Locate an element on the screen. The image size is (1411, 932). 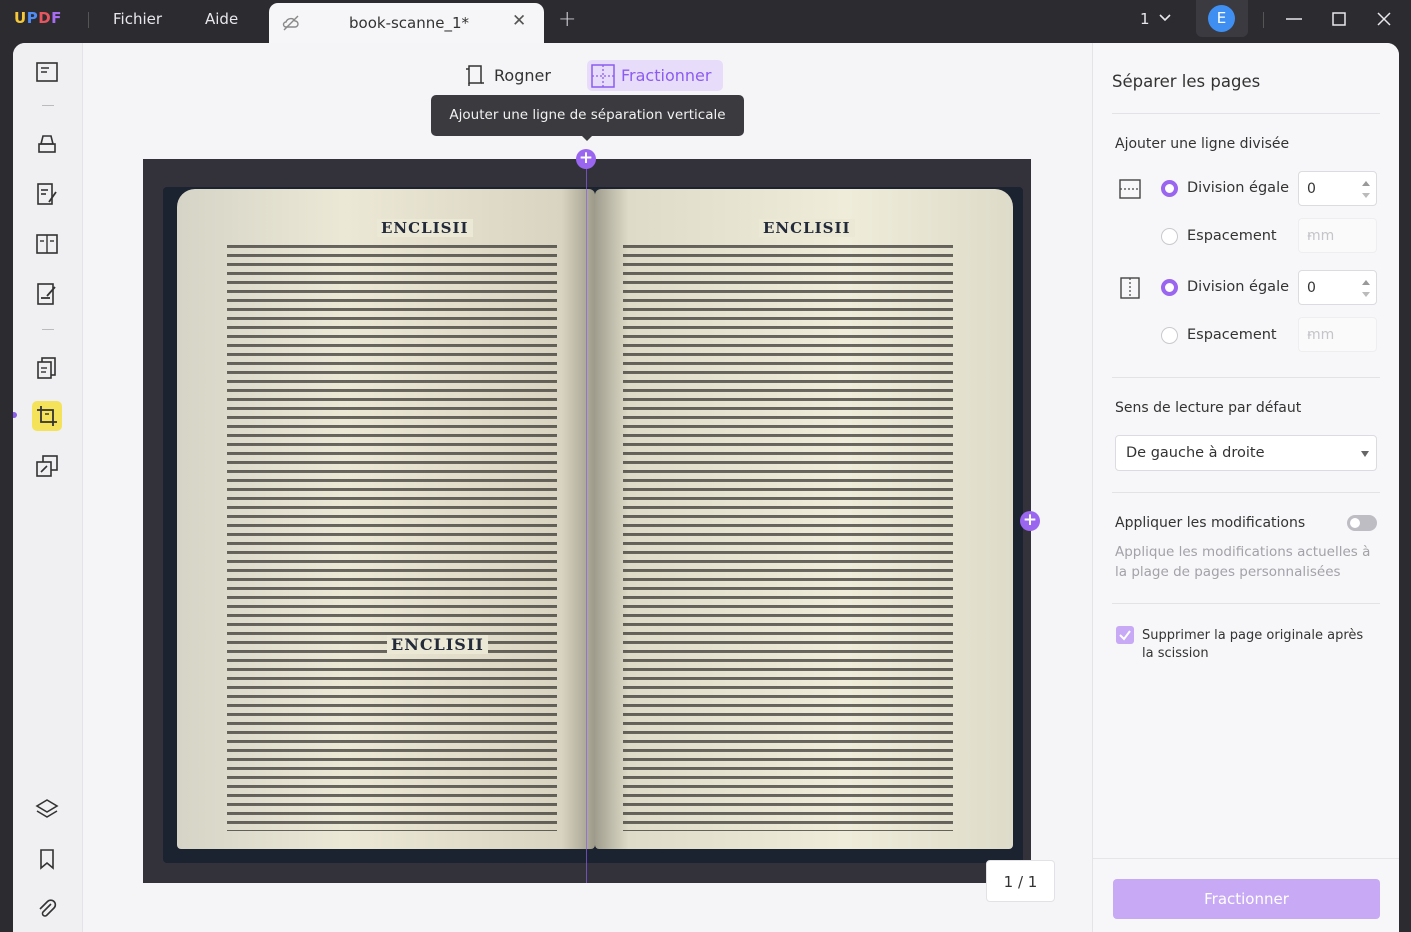
layers-icon is located at coordinates (47, 808).